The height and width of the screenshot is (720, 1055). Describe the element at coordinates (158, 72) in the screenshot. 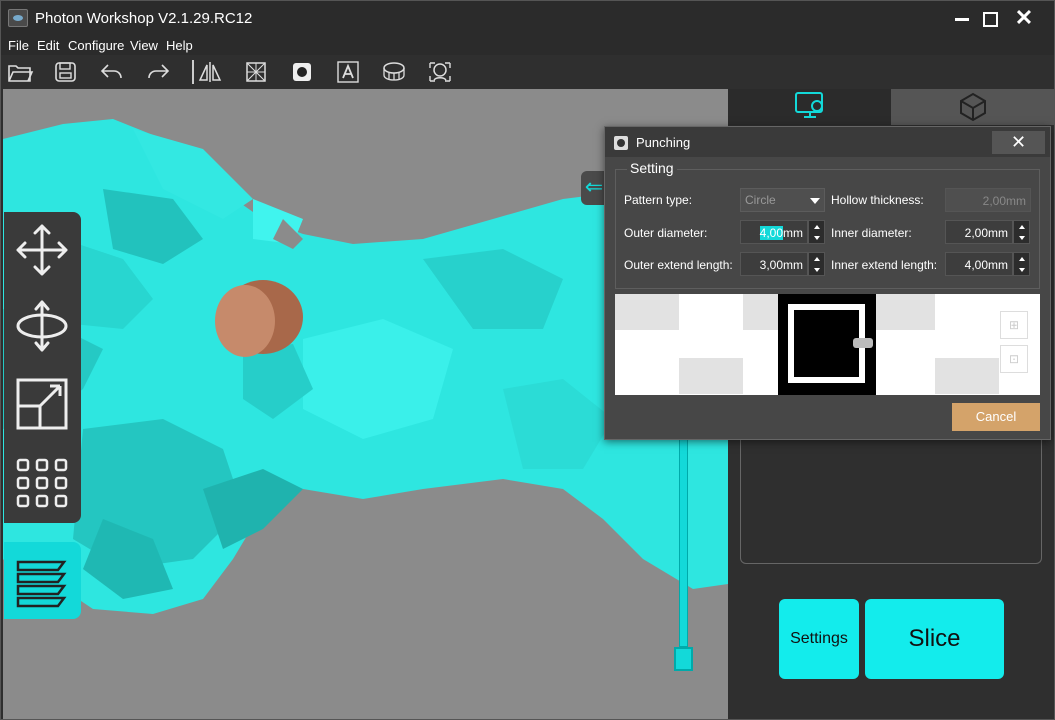

I see `redo-icon` at that location.